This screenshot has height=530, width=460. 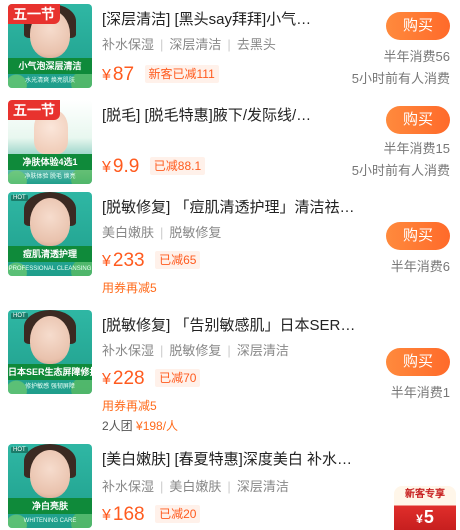 I want to click on product-thumbnail: 五一节 净肤体验4选1 净肤体验 脱毛 焕亮, so click(x=50, y=142).